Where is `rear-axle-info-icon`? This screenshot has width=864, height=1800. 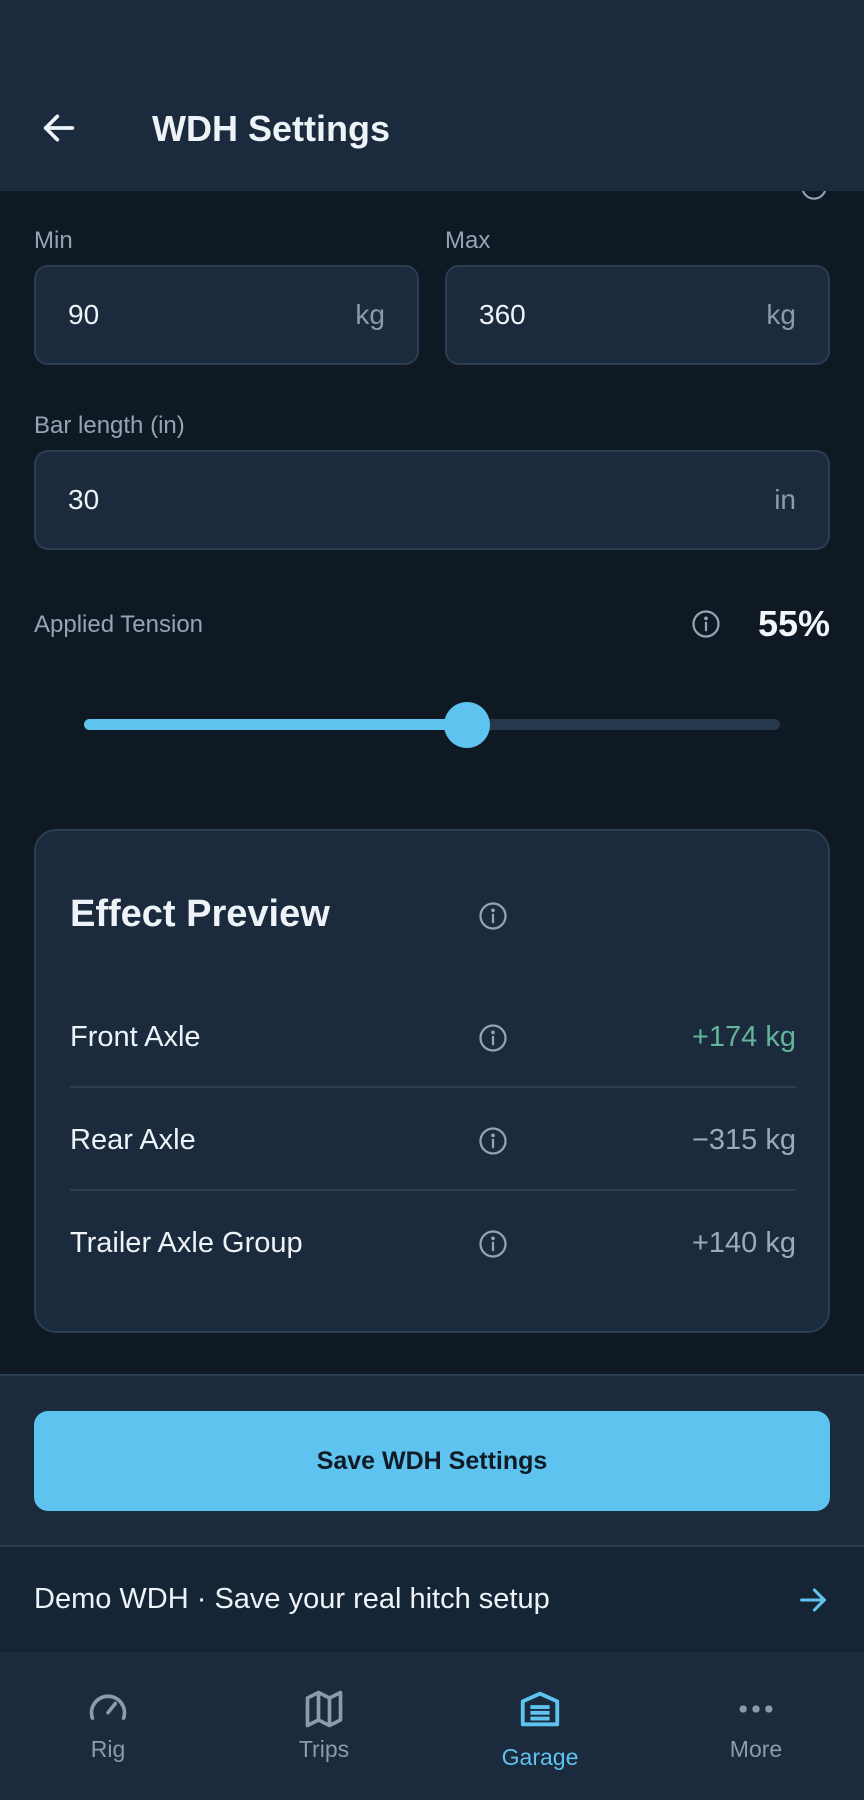 rear-axle-info-icon is located at coordinates (493, 1143).